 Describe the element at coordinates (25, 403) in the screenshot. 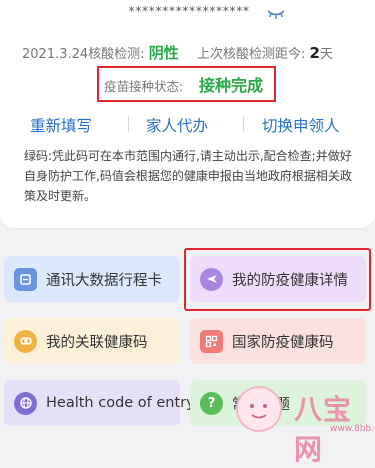

I see `globe-icon` at that location.